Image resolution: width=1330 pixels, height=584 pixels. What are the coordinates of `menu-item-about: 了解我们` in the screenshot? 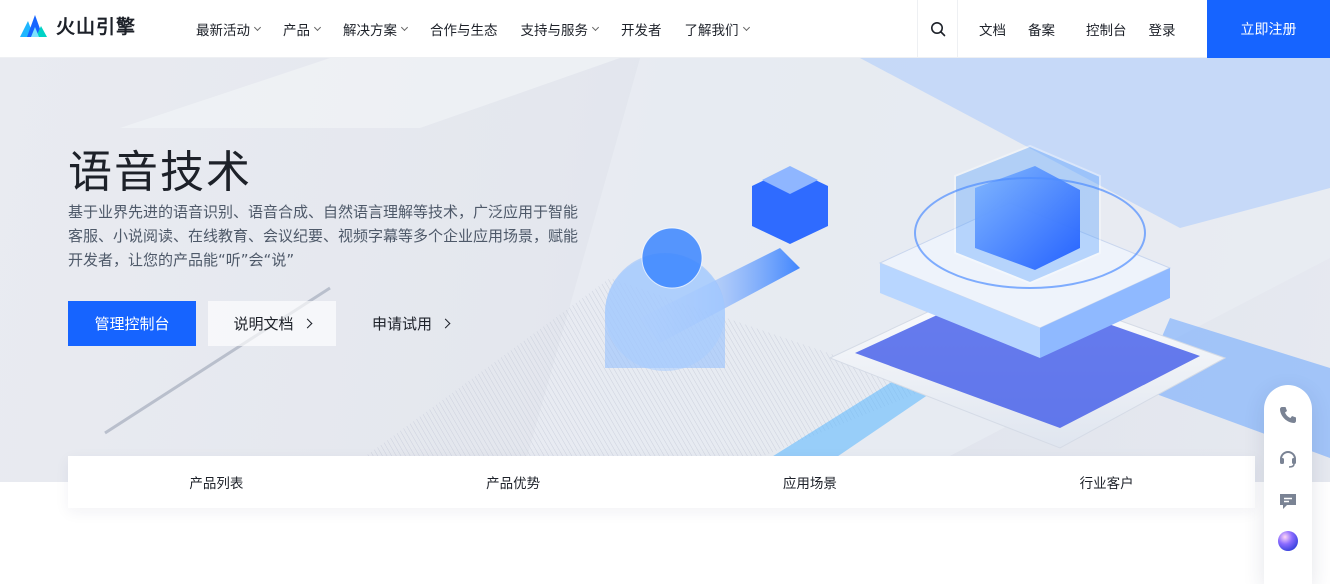 It's located at (717, 29).